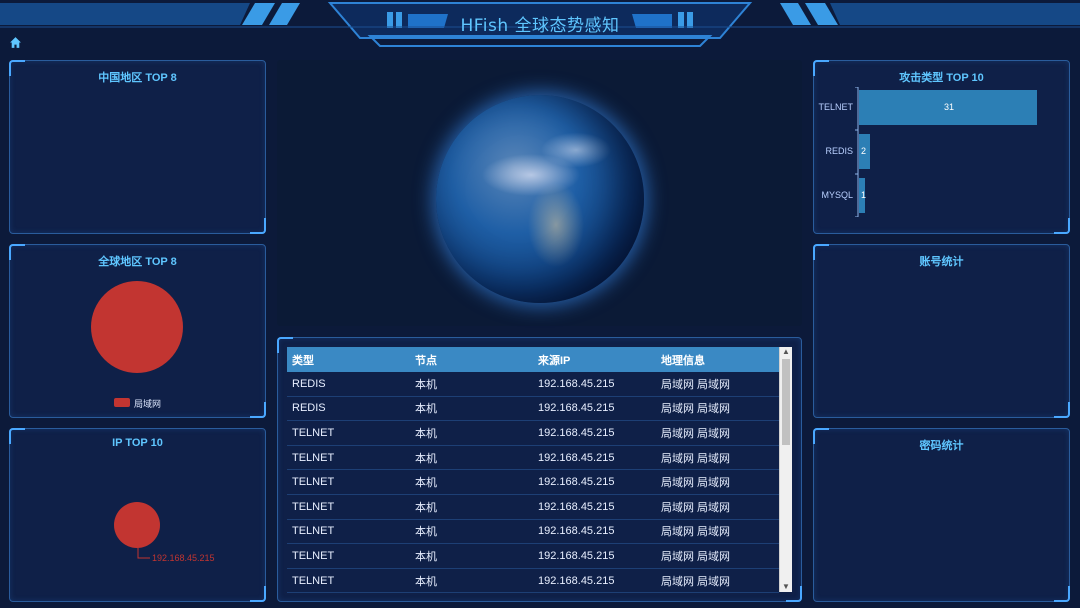  What do you see at coordinates (15, 42) in the screenshot?
I see `home-icon` at bounding box center [15, 42].